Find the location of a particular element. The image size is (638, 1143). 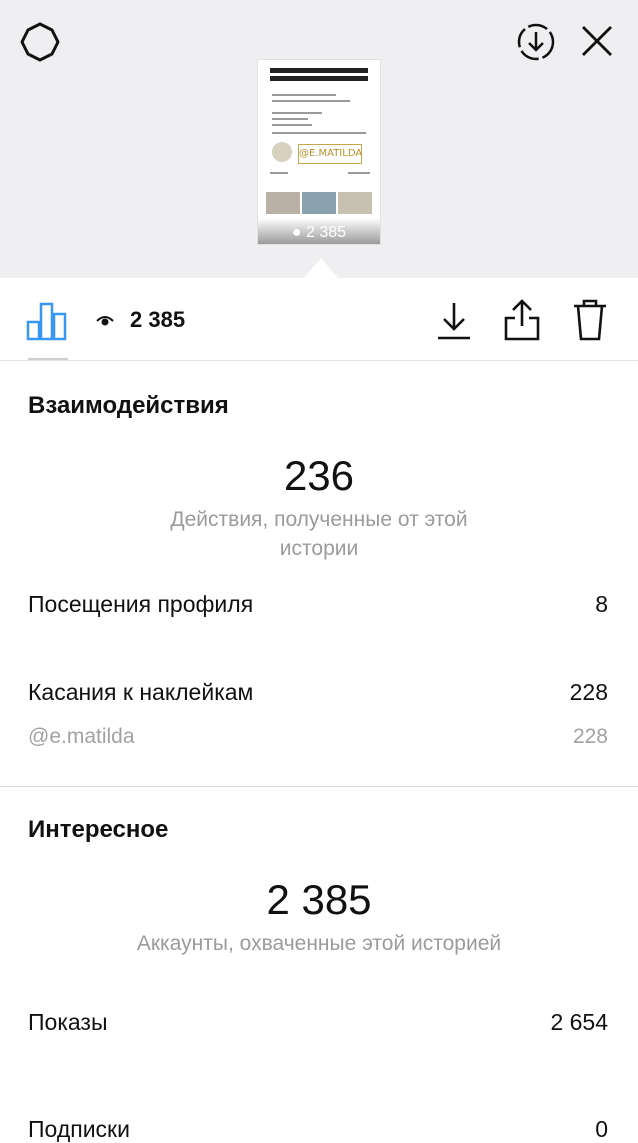

thumb-avatar is located at coordinates (282, 152).